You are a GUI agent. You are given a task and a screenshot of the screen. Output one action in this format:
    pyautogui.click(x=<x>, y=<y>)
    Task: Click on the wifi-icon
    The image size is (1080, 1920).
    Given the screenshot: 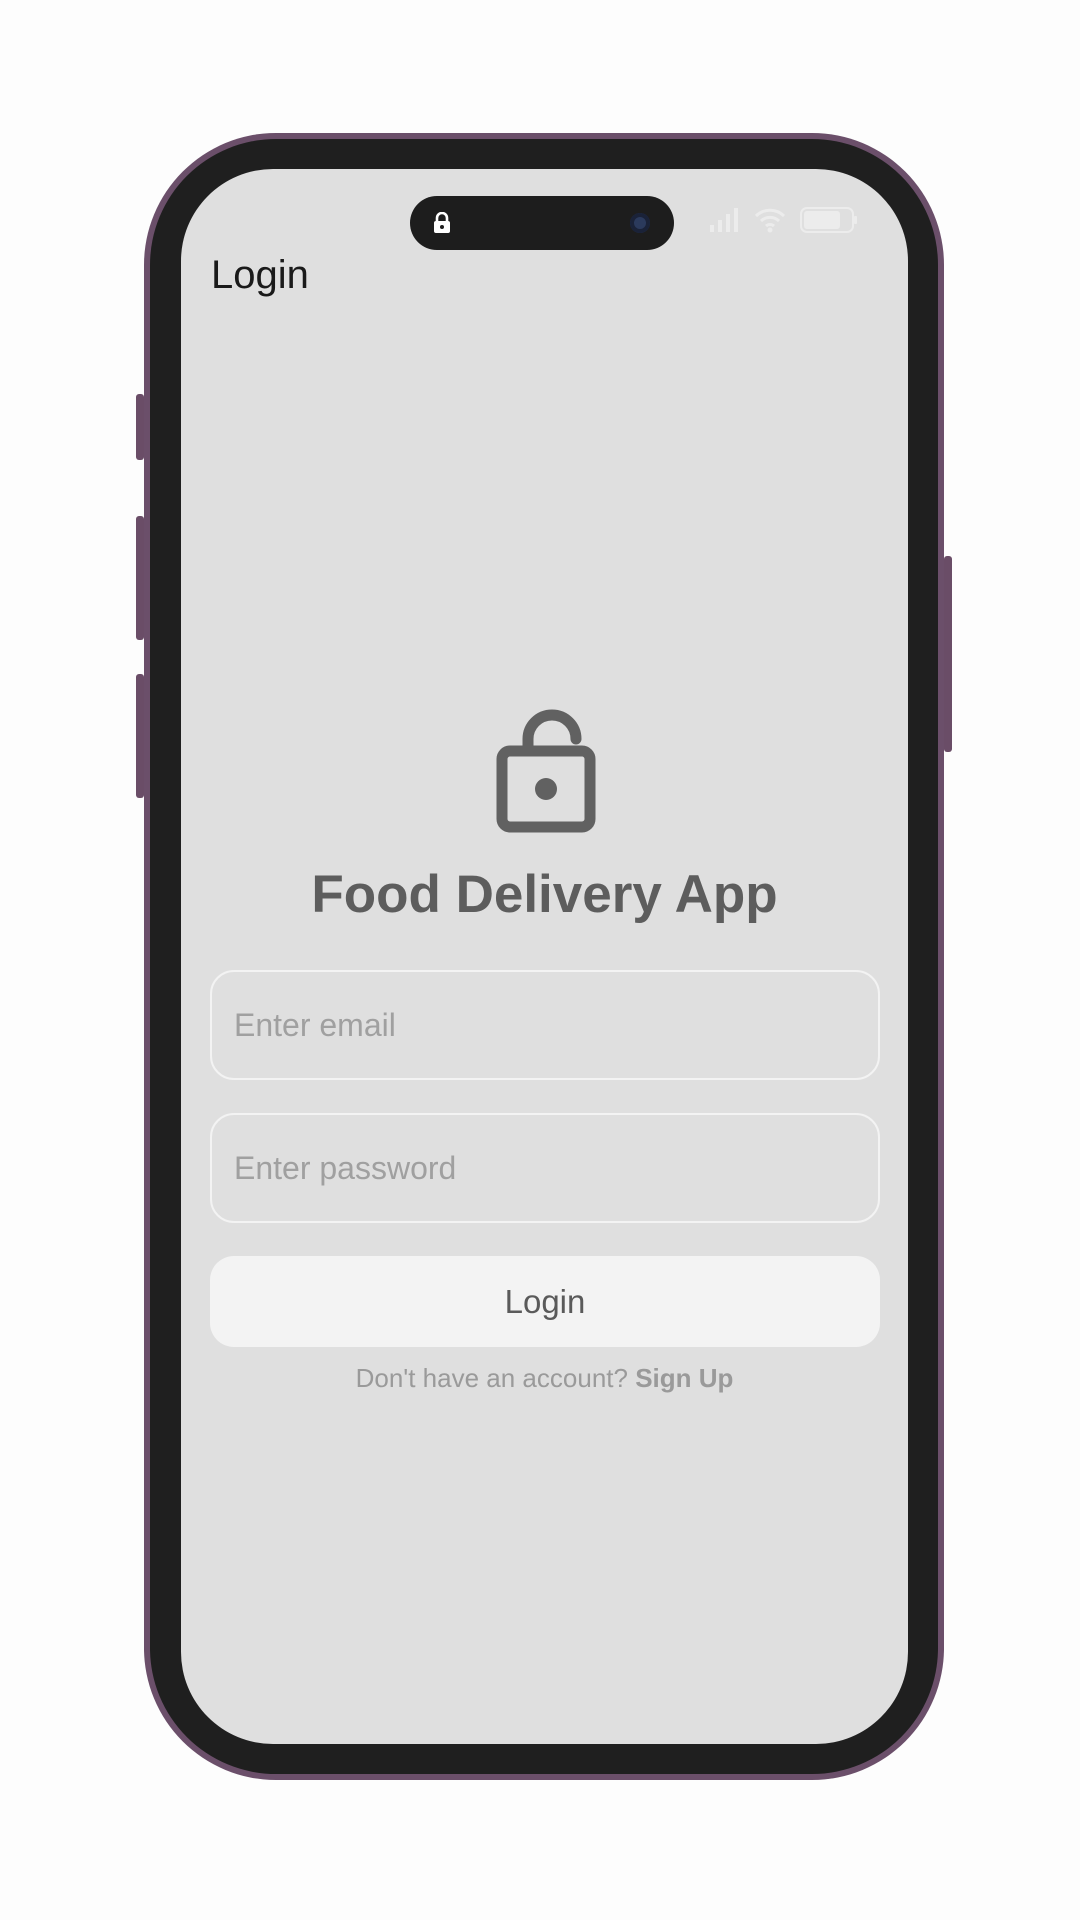 What is the action you would take?
    pyautogui.click(x=770, y=220)
    